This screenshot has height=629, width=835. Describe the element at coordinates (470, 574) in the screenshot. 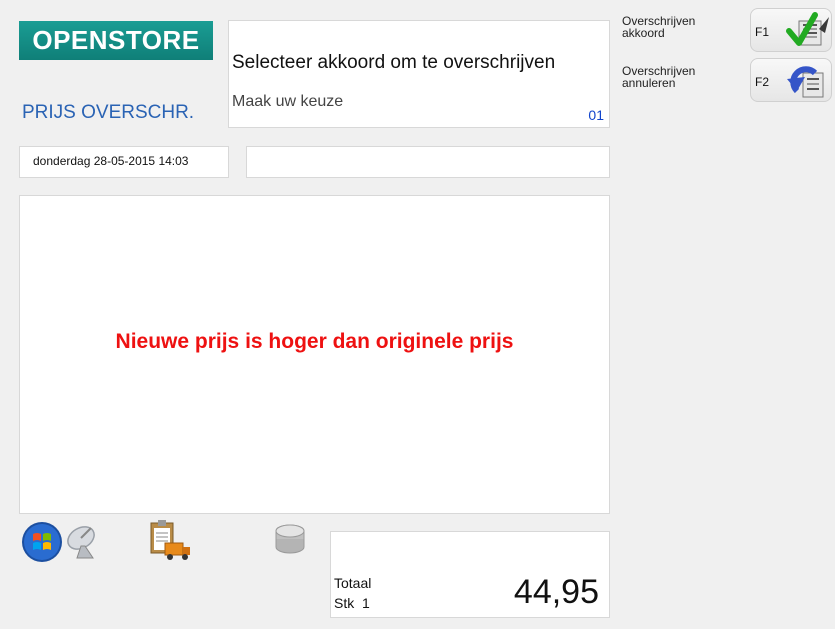

I see `totals-panel: Totaal Stk 1 44,95` at that location.